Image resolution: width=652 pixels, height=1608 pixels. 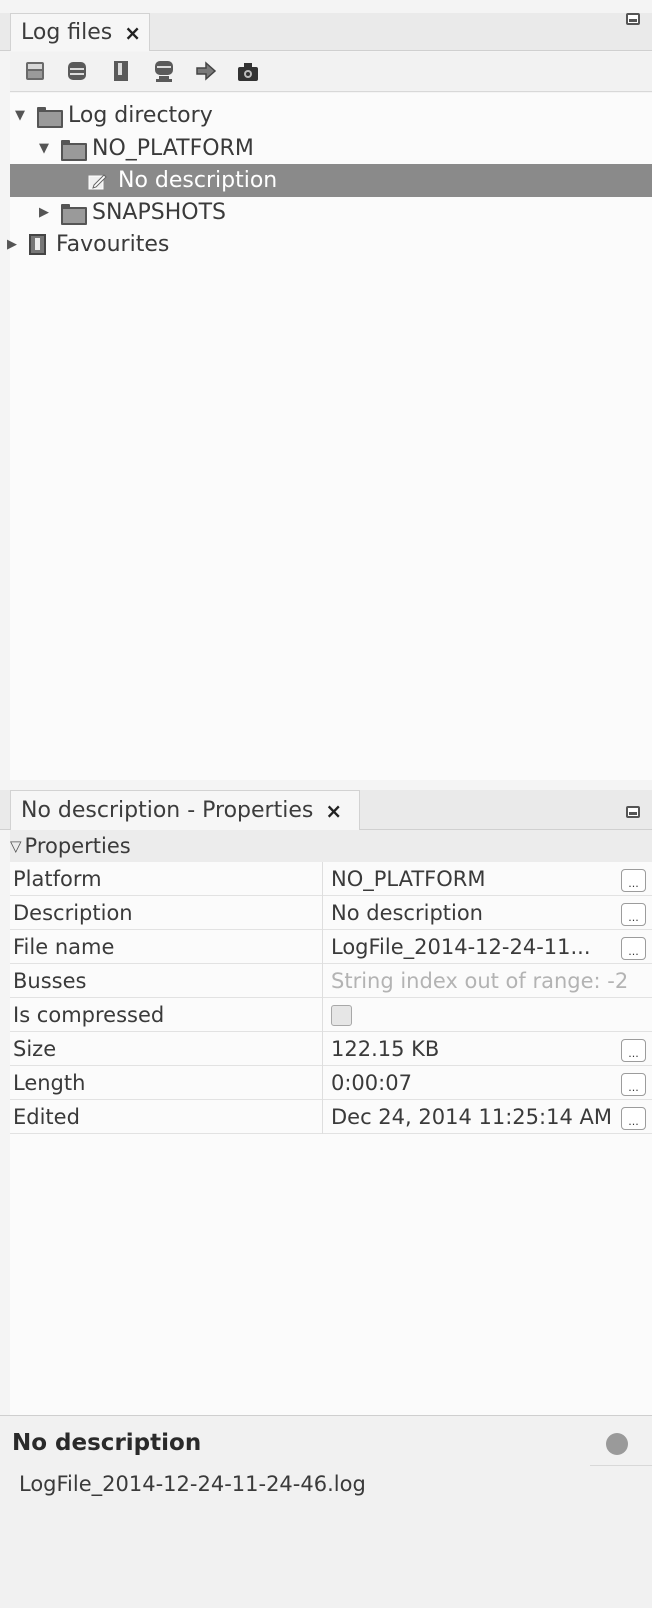 I want to click on property-name: Busses, so click(x=168, y=981).